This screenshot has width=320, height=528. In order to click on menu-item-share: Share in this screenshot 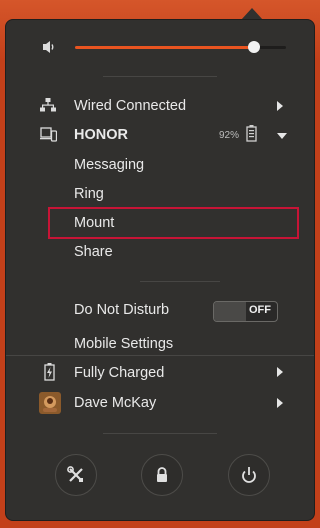, I will do `click(93, 252)`.